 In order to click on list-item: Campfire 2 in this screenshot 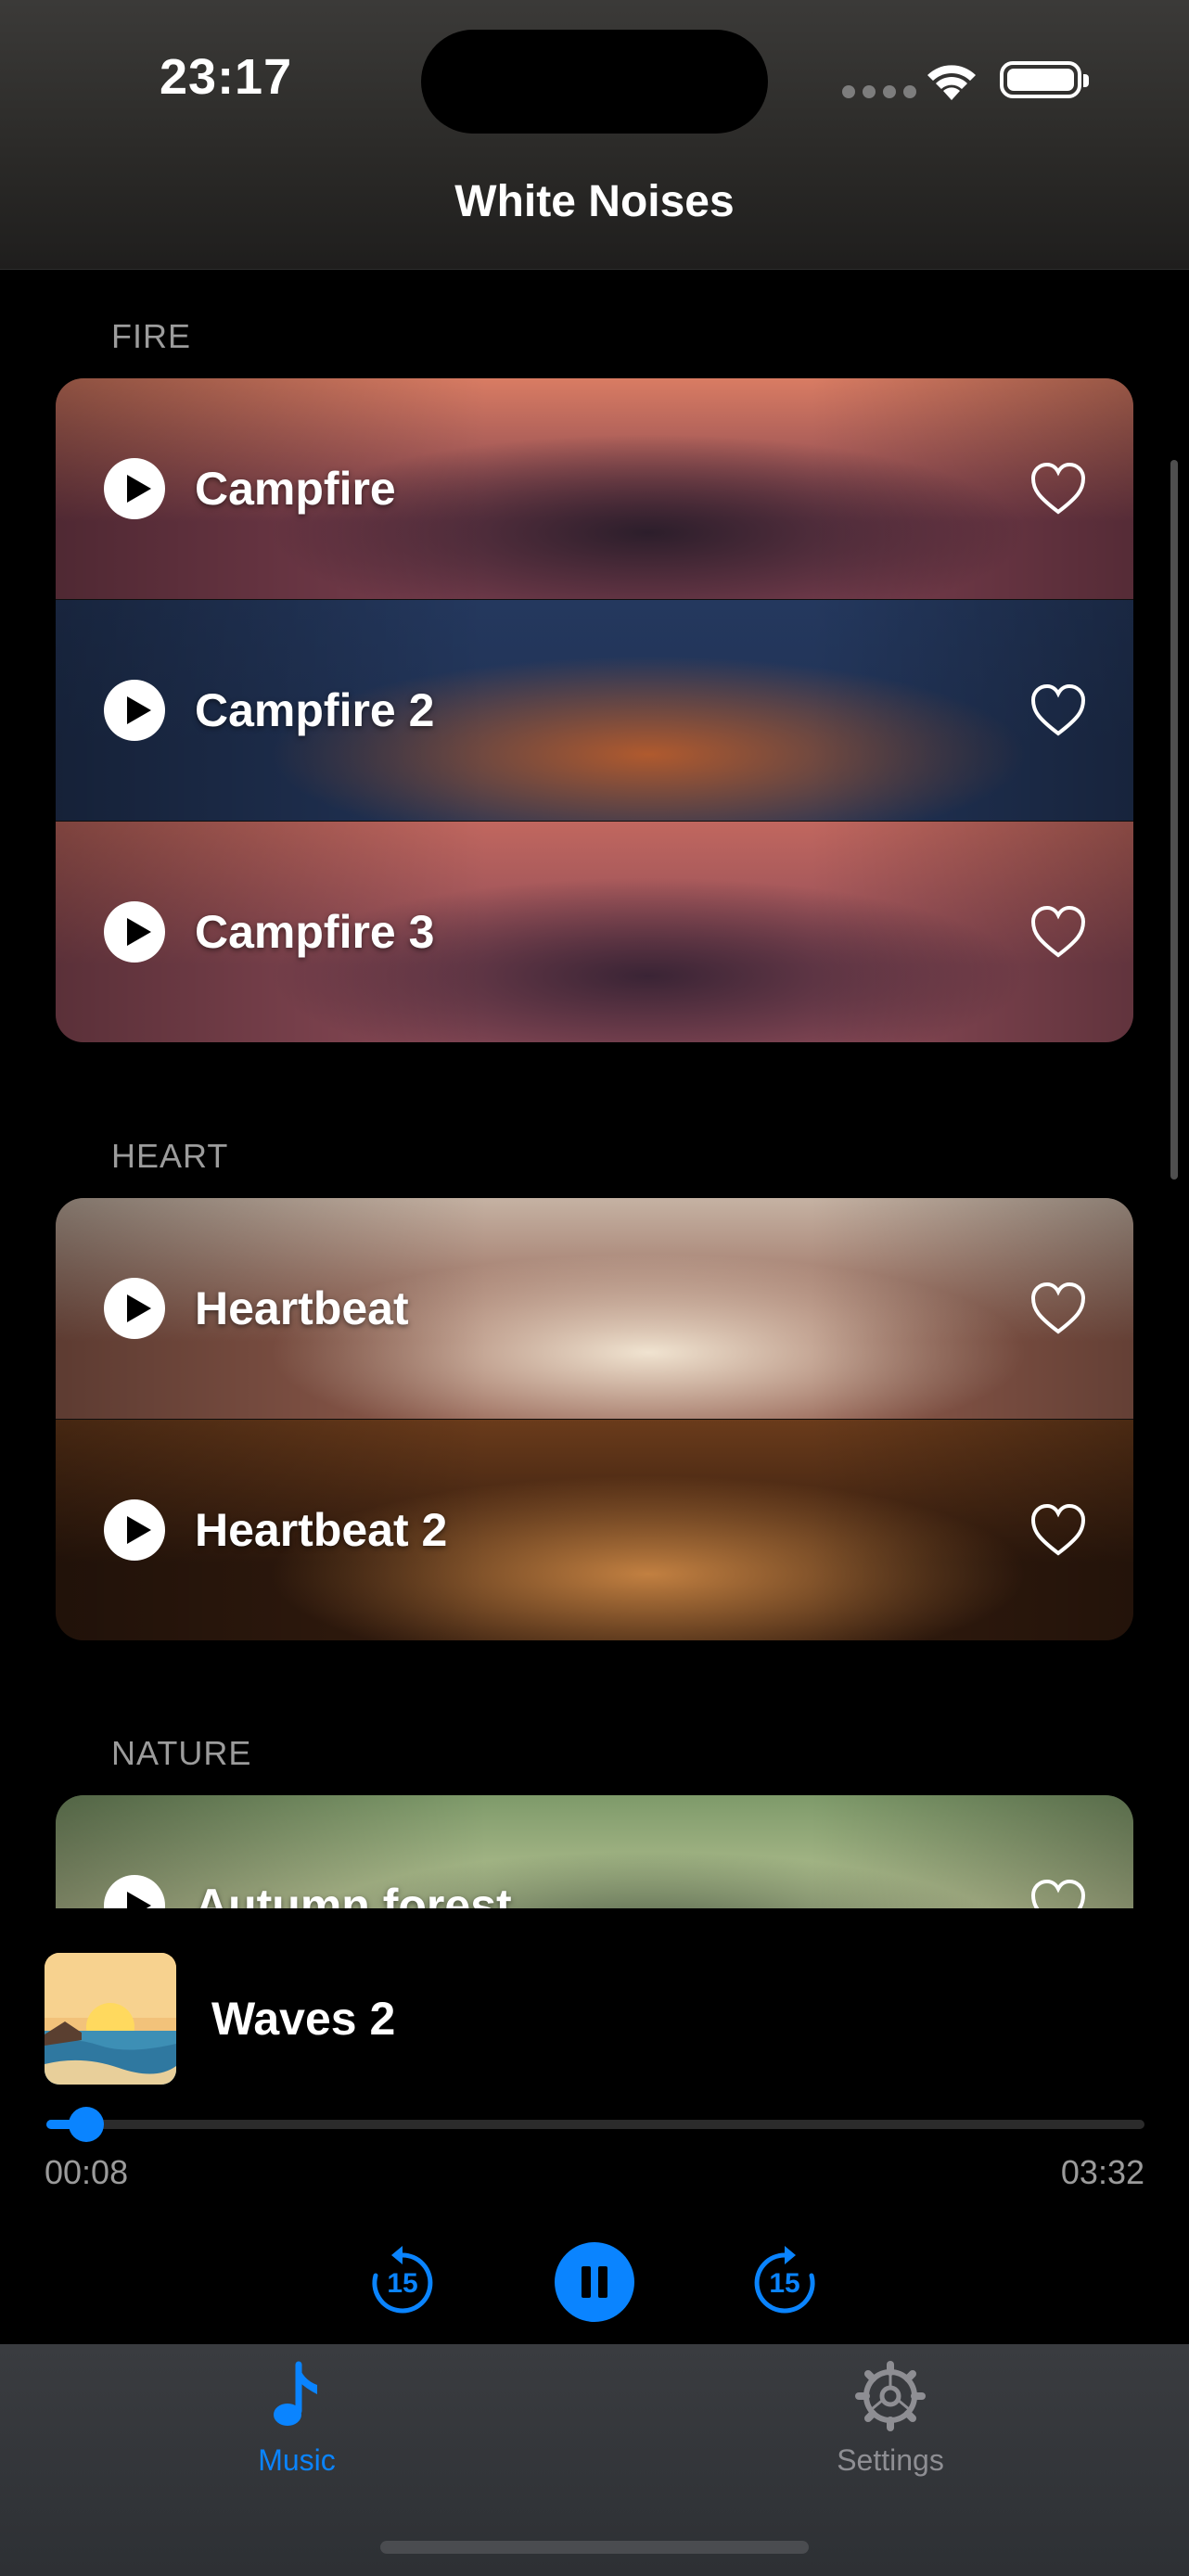, I will do `click(594, 710)`.